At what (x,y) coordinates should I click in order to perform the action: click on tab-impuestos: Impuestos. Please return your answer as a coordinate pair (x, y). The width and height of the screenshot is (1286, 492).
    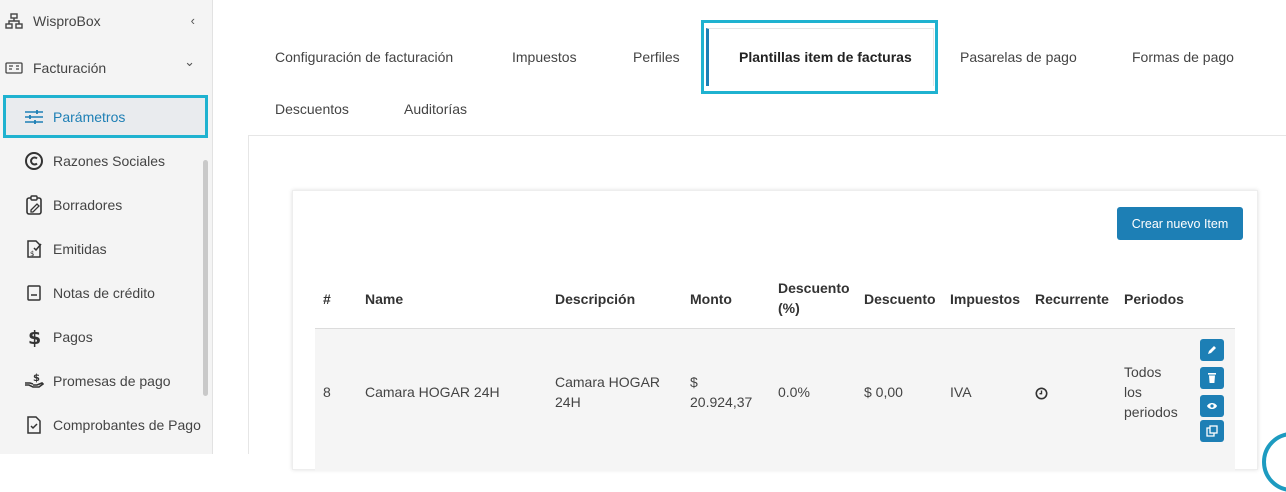
    Looking at the image, I should click on (544, 57).